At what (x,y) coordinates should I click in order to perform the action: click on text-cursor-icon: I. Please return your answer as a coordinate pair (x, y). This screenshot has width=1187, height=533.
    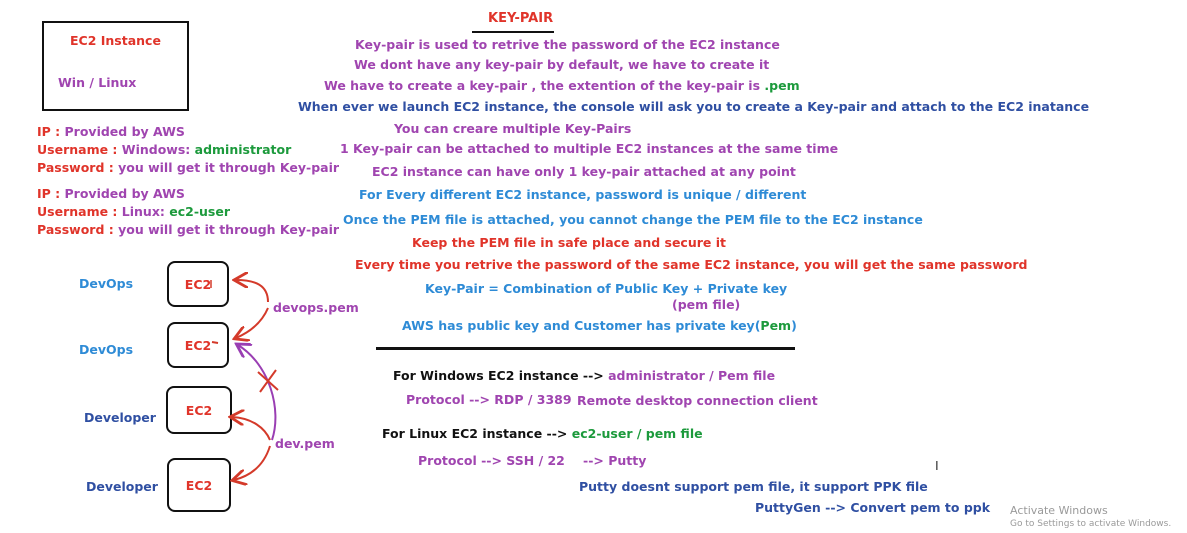
    Looking at the image, I should click on (937, 465).